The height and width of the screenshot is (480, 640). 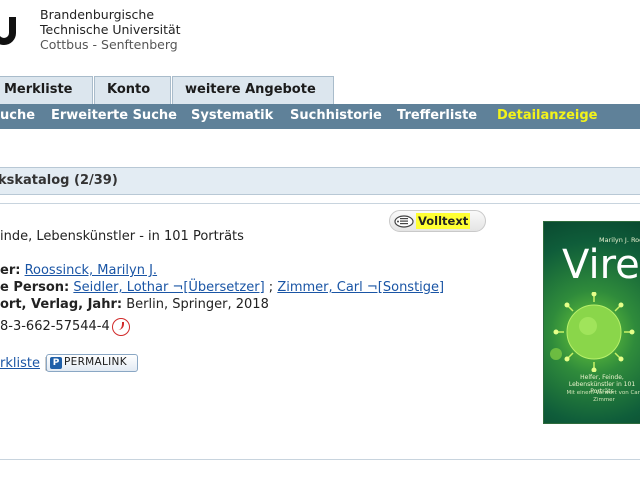 What do you see at coordinates (601, 265) in the screenshot?
I see `cover-title: Viren` at bounding box center [601, 265].